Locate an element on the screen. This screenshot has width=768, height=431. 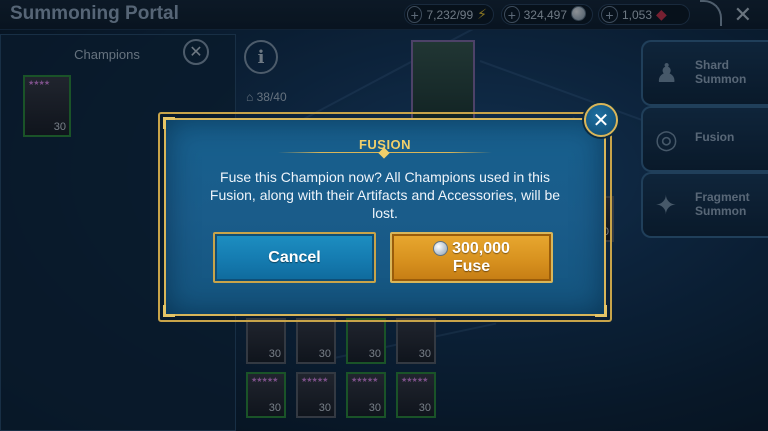
fuse-button: 300,000 Fuse is located at coordinates (471, 257).